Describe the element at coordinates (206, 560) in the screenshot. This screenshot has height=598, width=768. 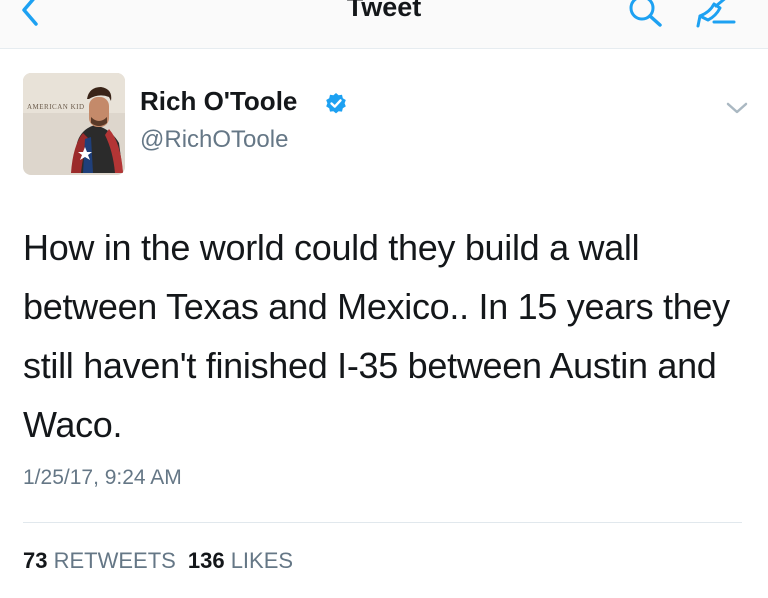
I see `likes-count: 136` at that location.